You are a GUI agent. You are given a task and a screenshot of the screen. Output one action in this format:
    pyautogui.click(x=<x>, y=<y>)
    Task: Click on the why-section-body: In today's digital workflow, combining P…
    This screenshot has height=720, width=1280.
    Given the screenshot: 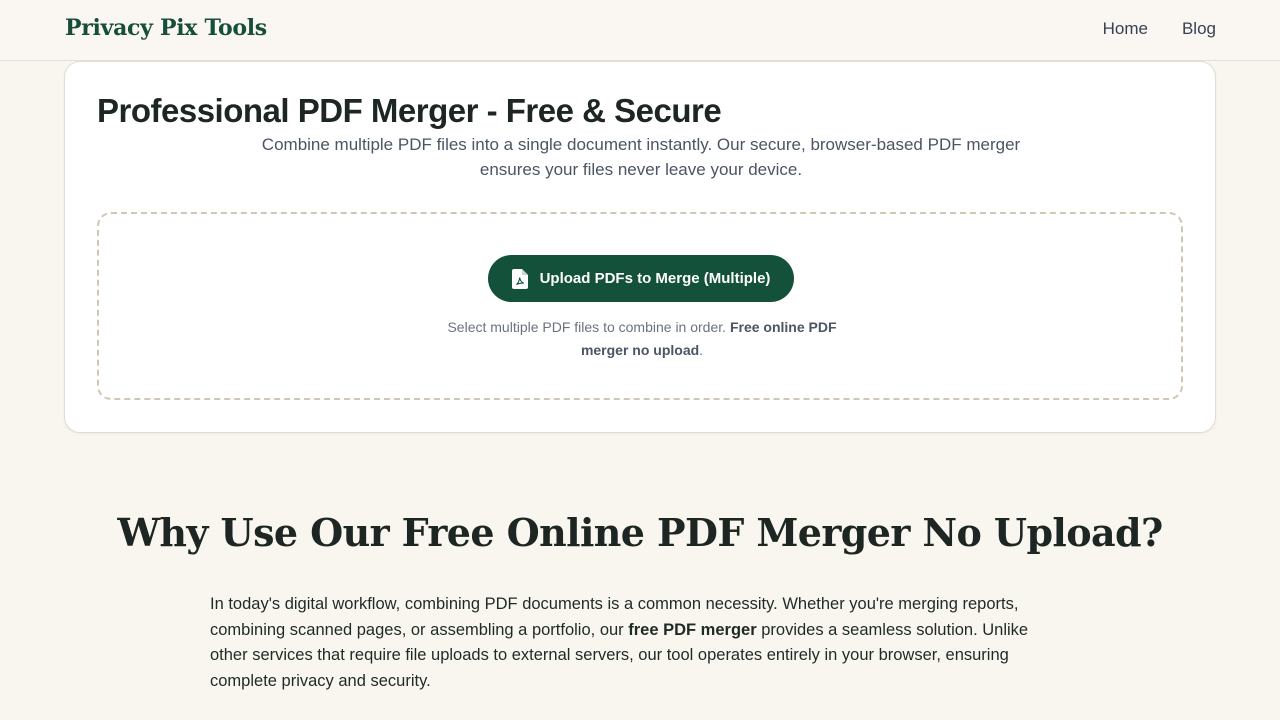 What is the action you would take?
    pyautogui.click(x=640, y=643)
    